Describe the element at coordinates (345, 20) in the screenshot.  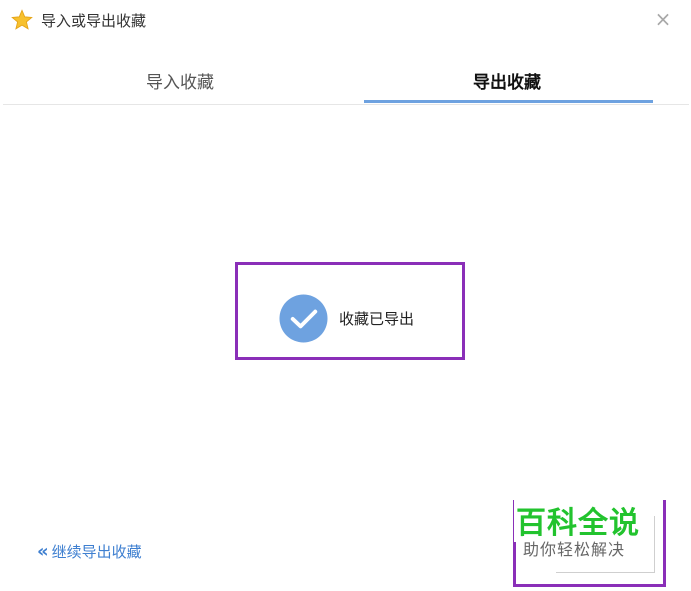
I see `title-bar: 导入或导出收藏 ×` at that location.